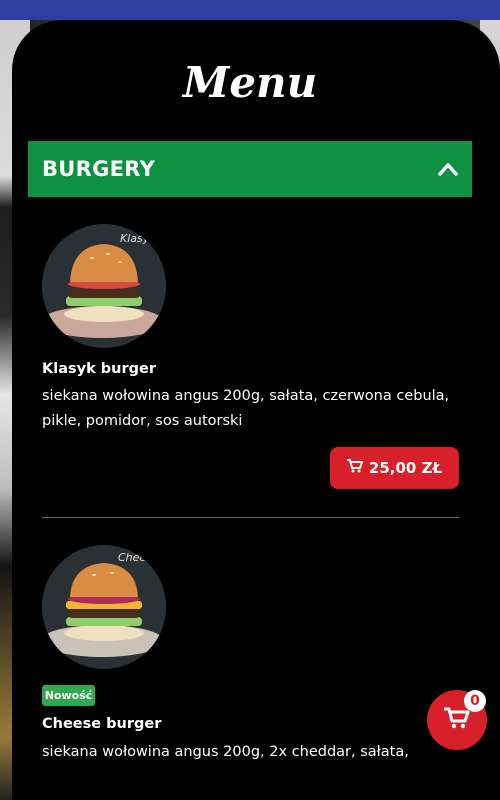 Image resolution: width=500 pixels, height=800 pixels. What do you see at coordinates (250, 82) in the screenshot?
I see `page-title: Menu` at bounding box center [250, 82].